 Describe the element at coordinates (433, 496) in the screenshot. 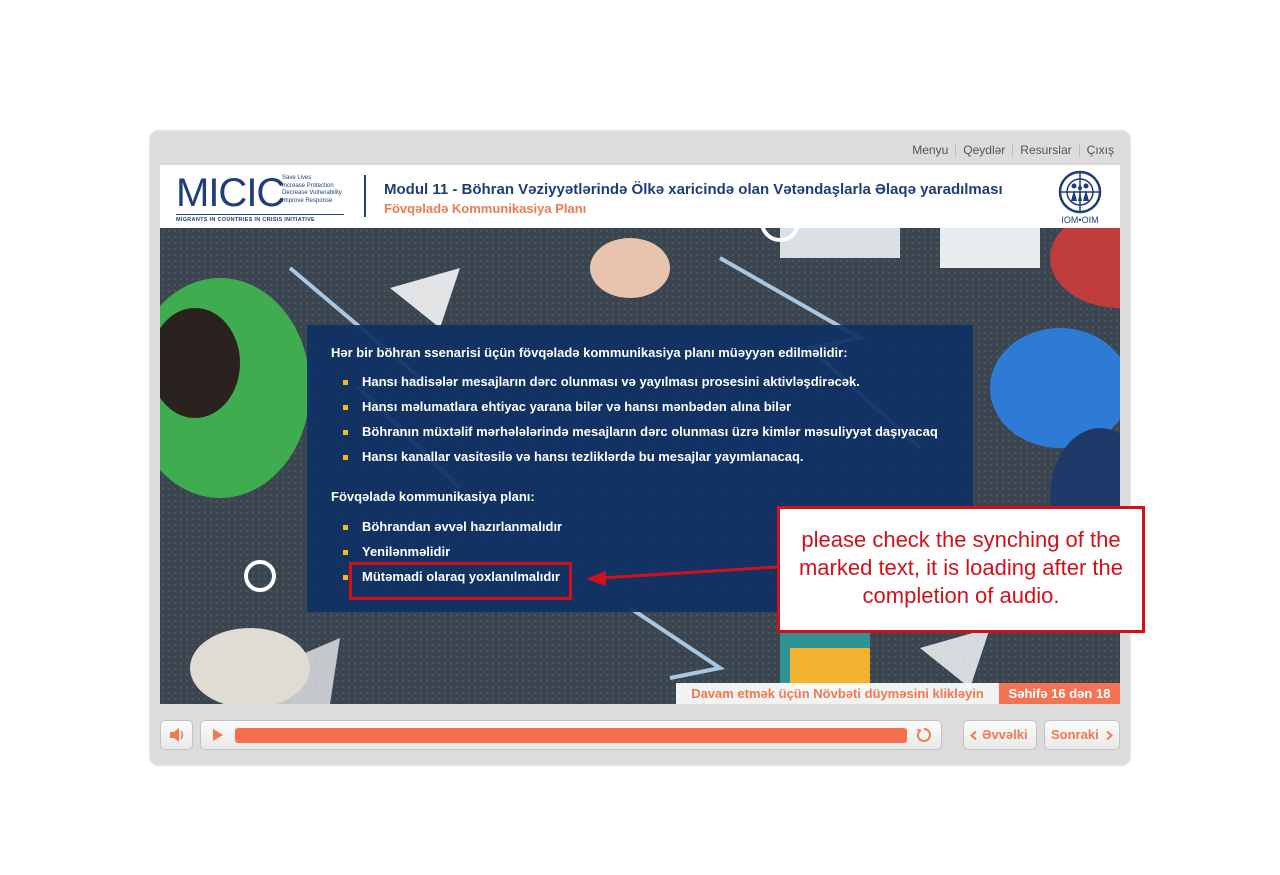

I see `content-heading-2: Fövqəladə kommunikasiya planı:` at that location.